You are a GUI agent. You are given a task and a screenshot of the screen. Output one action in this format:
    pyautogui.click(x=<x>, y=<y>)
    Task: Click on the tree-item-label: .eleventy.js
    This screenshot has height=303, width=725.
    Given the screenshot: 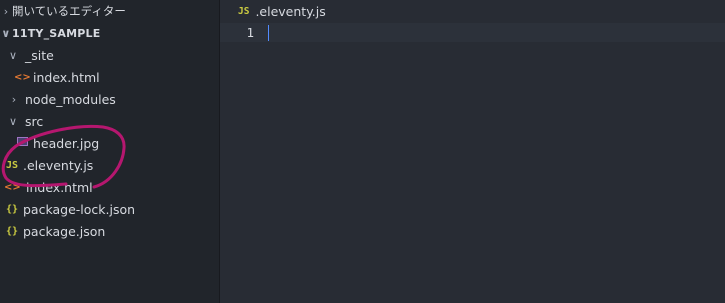 What is the action you would take?
    pyautogui.click(x=58, y=165)
    